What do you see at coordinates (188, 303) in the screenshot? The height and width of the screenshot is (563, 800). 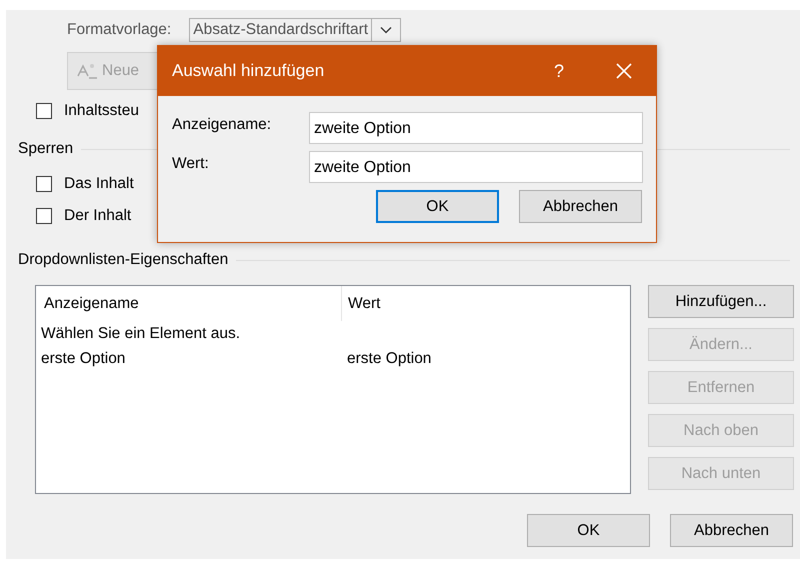 I see `column-header: Anzeigename` at bounding box center [188, 303].